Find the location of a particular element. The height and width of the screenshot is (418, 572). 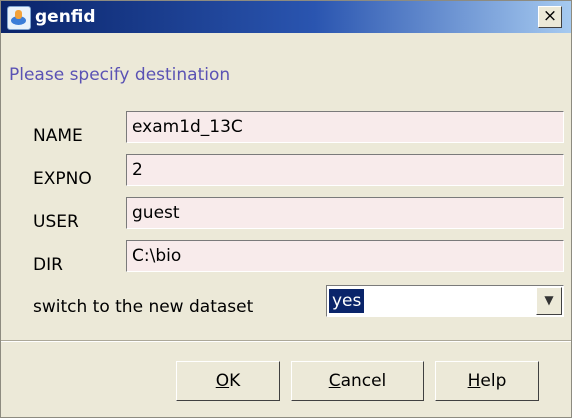

divider is located at coordinates (286, 341).